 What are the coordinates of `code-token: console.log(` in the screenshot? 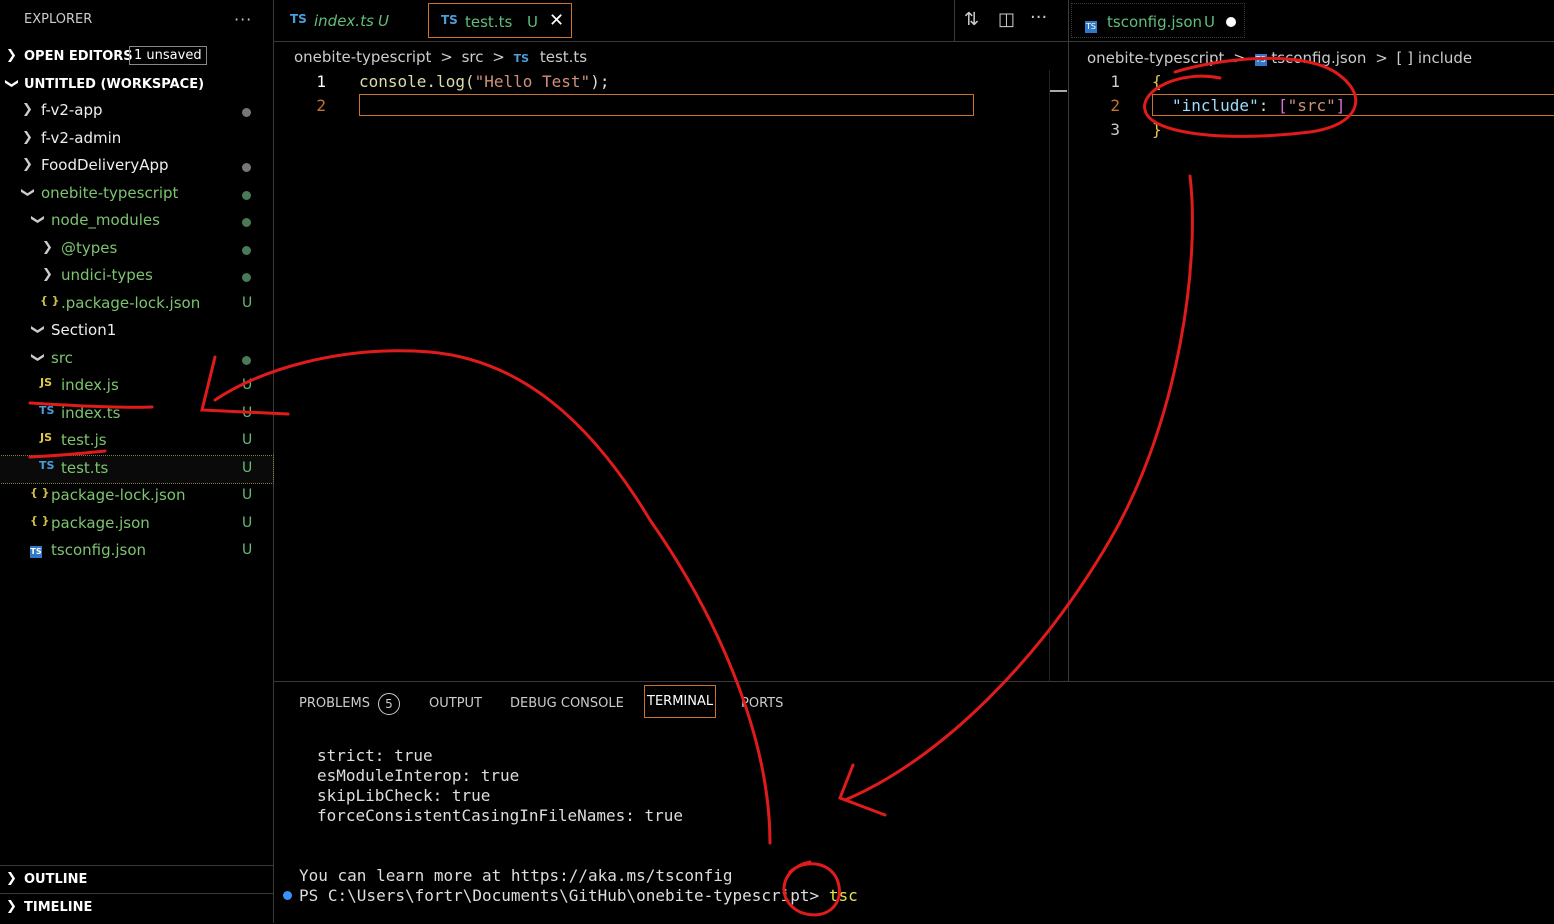 It's located at (417, 81).